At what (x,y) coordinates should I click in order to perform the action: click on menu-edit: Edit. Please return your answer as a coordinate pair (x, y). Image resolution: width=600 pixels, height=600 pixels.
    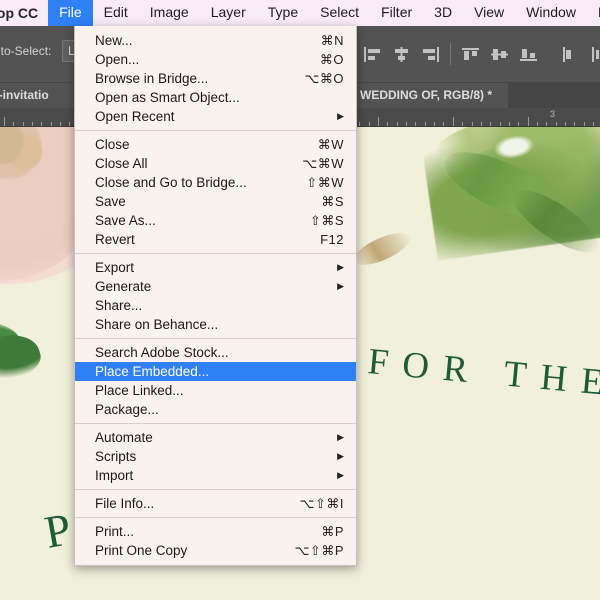
    Looking at the image, I should click on (116, 13).